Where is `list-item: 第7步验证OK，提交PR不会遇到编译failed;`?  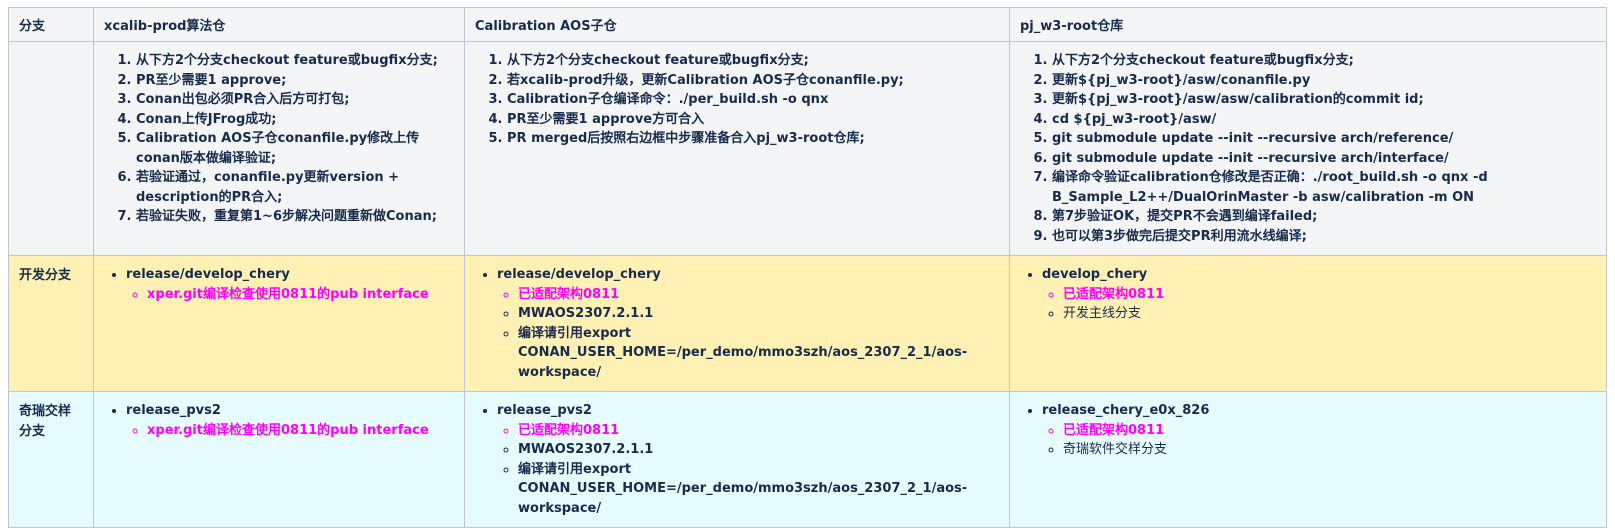
list-item: 第7步验证OK，提交PR不会遇到编译failed; is located at coordinates (1324, 217).